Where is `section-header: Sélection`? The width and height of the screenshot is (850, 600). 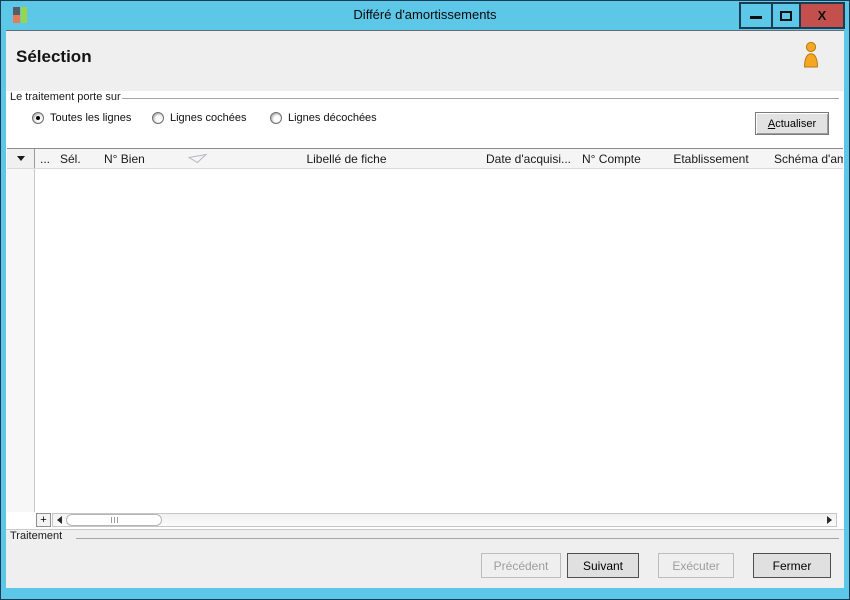
section-header: Sélection is located at coordinates (425, 61).